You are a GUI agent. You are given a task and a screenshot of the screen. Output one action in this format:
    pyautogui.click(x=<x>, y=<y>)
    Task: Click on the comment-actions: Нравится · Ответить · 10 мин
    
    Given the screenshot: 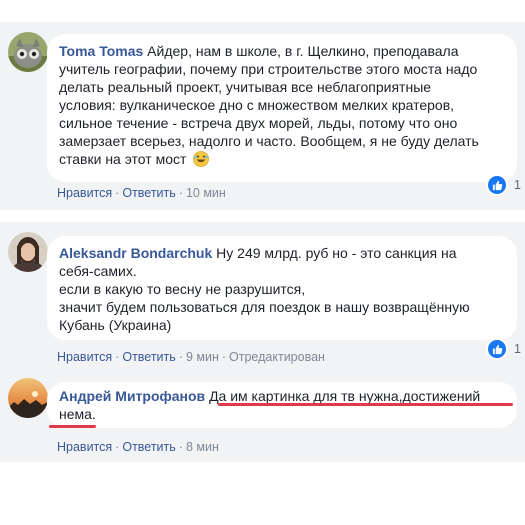 What is the action you would take?
    pyautogui.click(x=141, y=193)
    